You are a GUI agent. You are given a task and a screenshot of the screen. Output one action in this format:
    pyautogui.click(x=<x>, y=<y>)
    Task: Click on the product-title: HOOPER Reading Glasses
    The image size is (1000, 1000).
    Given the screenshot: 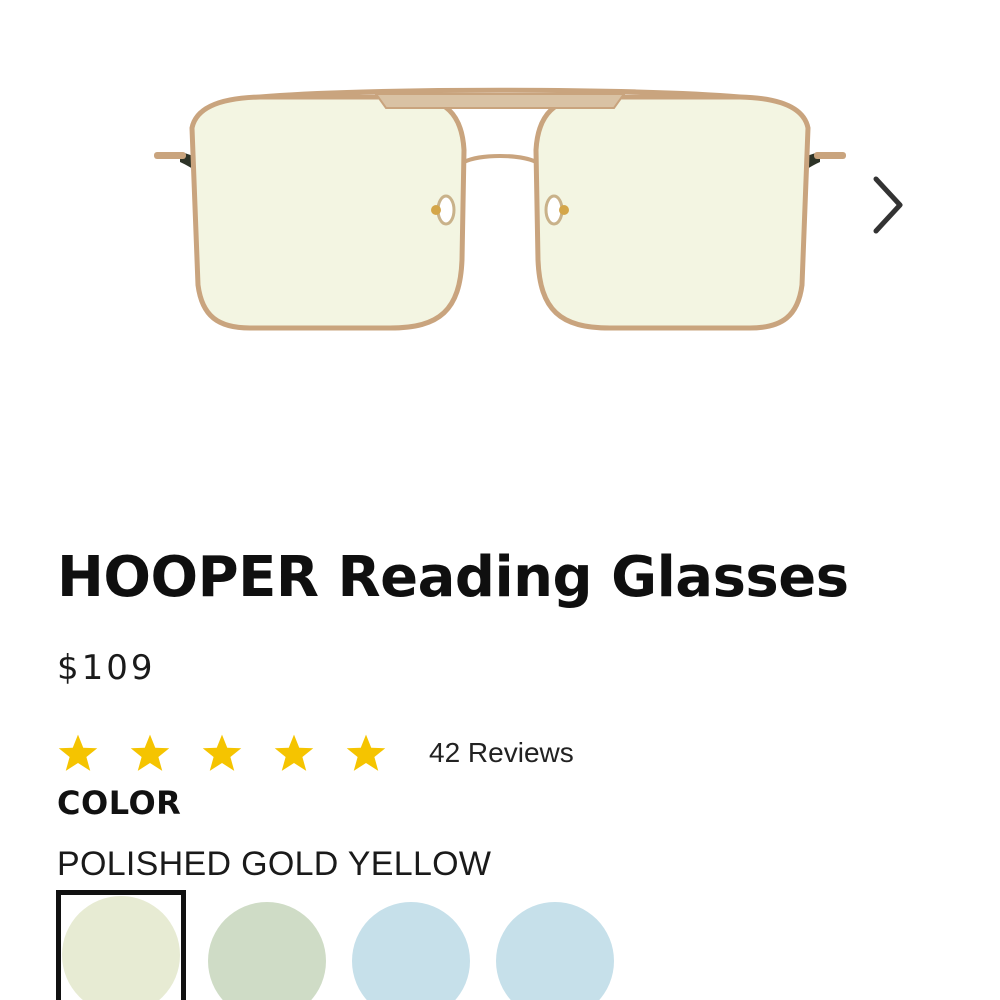 What is the action you would take?
    pyautogui.click(x=453, y=577)
    